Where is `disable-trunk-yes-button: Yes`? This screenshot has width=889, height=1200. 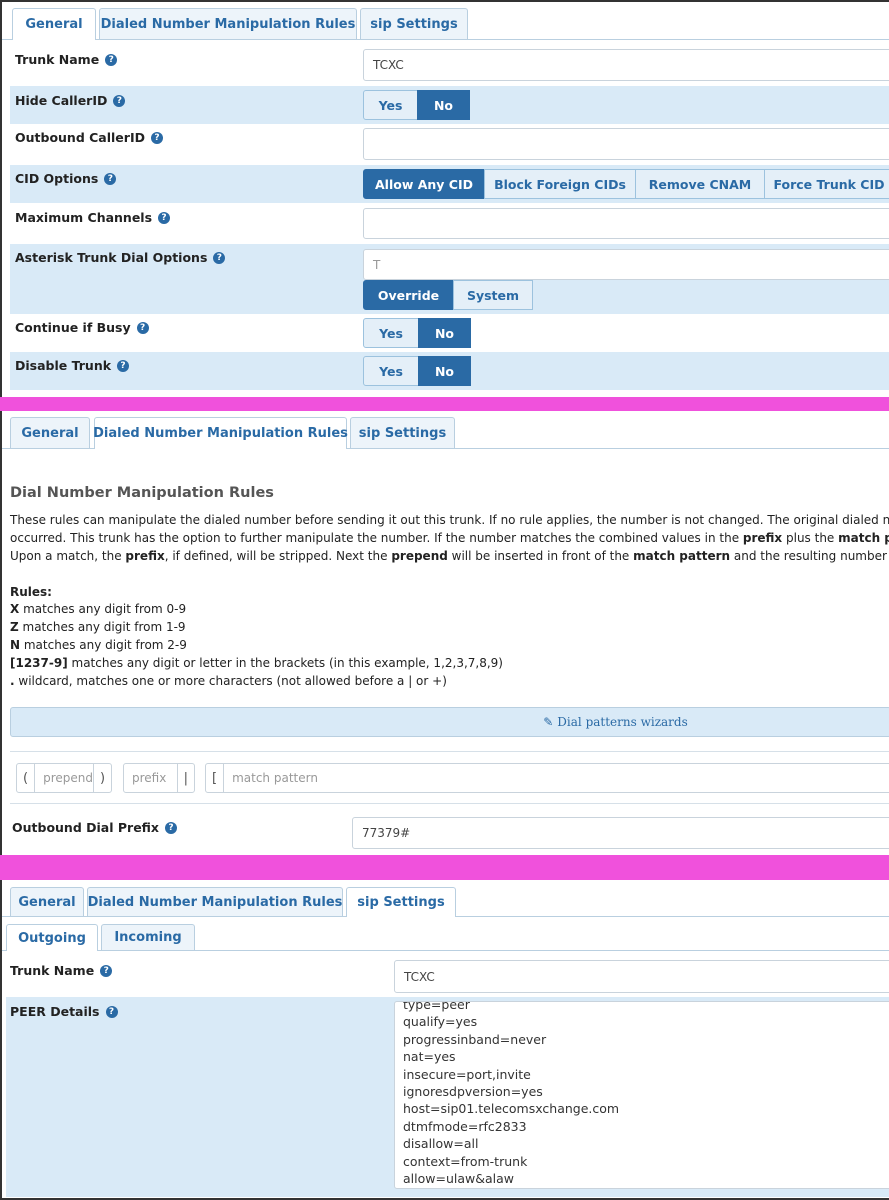 disable-trunk-yes-button: Yes is located at coordinates (391, 371).